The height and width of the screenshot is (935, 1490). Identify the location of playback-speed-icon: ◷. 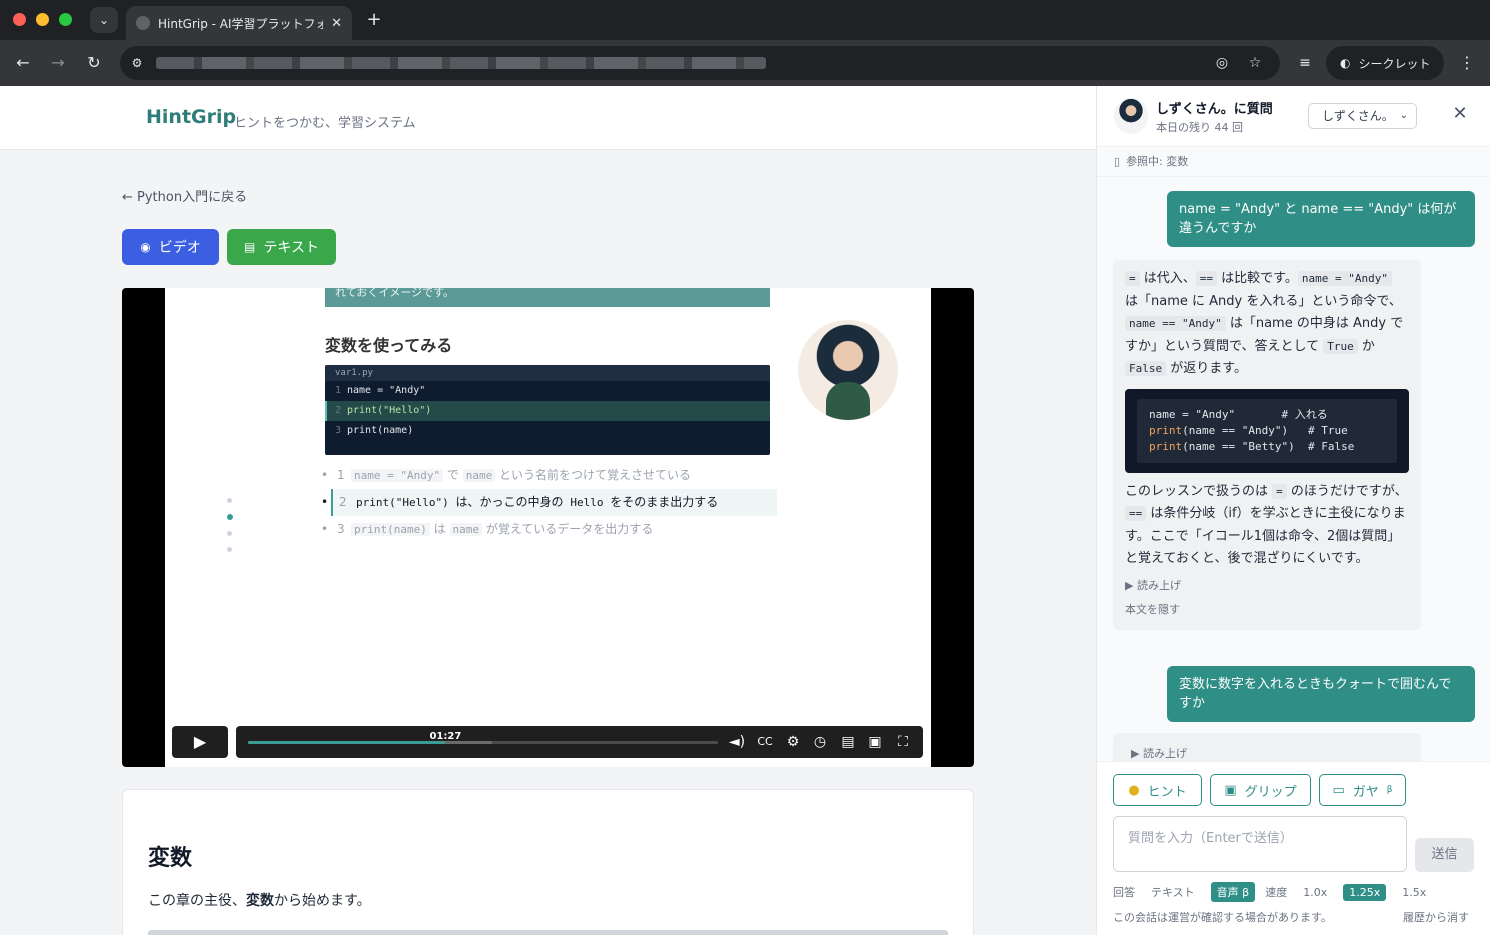
(820, 742).